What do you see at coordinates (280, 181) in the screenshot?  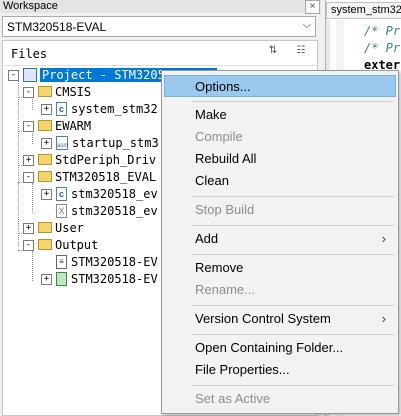 I see `menu-item-clean: Clean` at bounding box center [280, 181].